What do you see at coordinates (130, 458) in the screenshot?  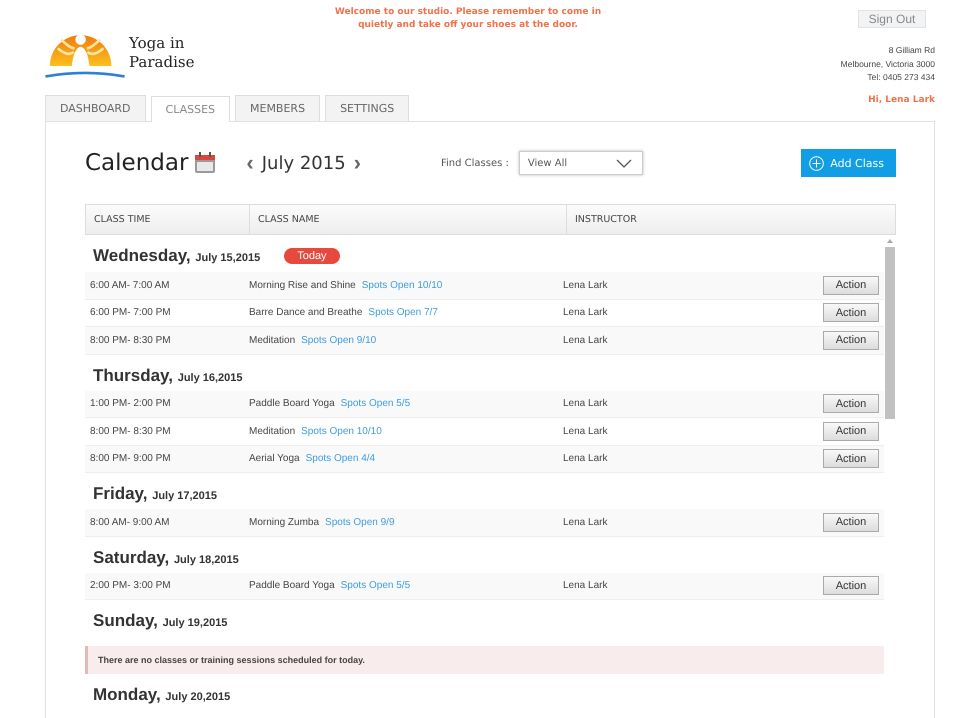 I see `table-cell-text: 8:00 PM- 9:00 PM` at bounding box center [130, 458].